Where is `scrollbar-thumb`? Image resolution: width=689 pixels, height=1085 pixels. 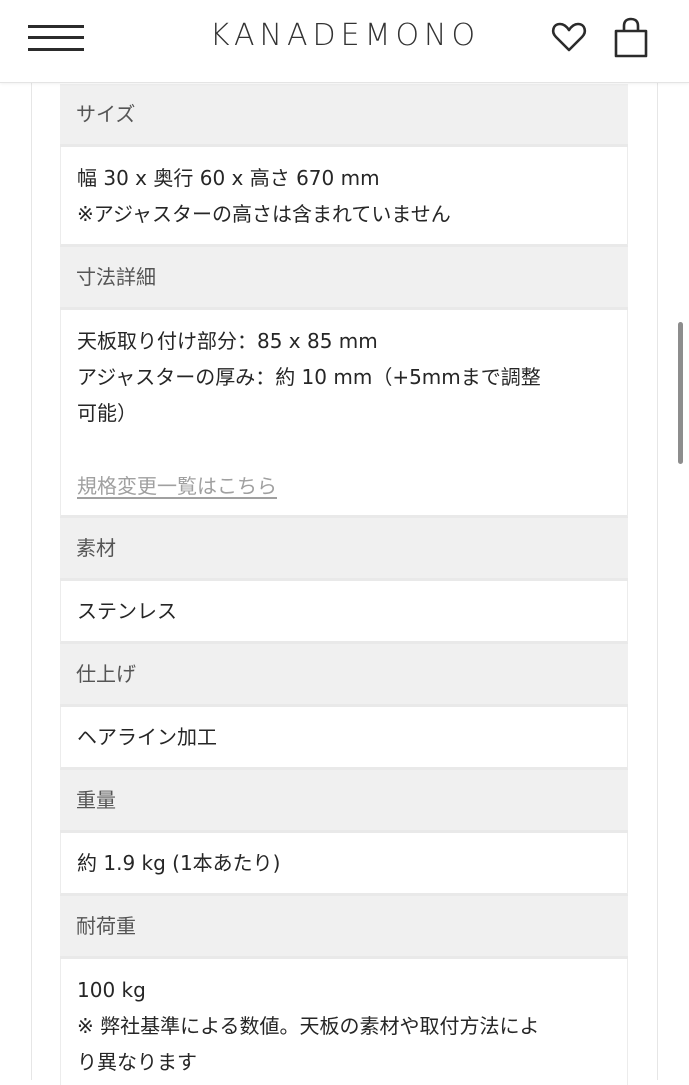
scrollbar-thumb is located at coordinates (680, 393).